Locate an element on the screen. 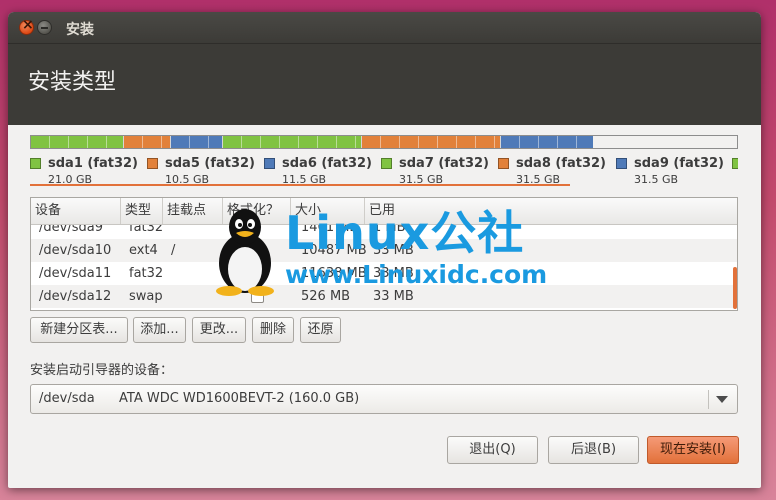 This screenshot has width=776, height=500. legend-name: sda8 (fat32) is located at coordinates (561, 163).